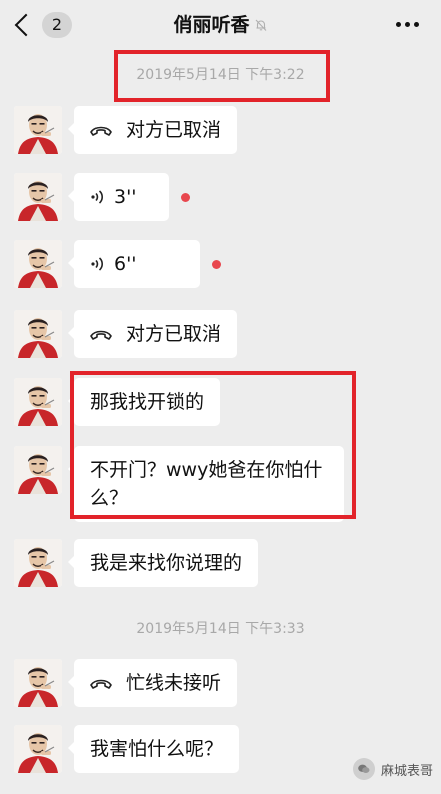  What do you see at coordinates (206, 484) in the screenshot?
I see `text-bubble: 不开门？wwy她爸在你怕什 么？` at bounding box center [206, 484].